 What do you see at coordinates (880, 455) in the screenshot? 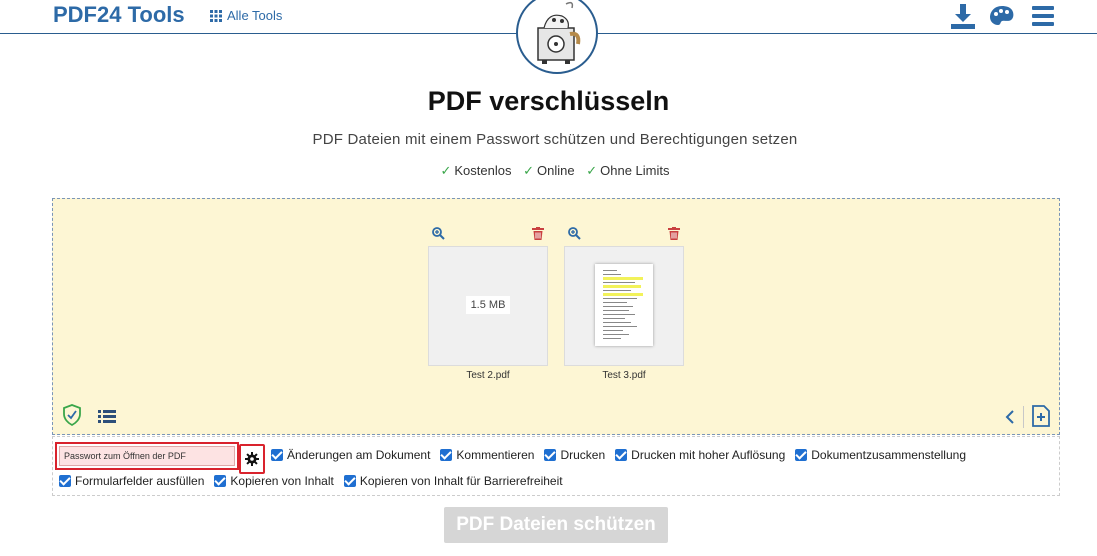
I see `checkbox-dokumentzusammenstellung: Dokumentzusammenstellung` at bounding box center [880, 455].